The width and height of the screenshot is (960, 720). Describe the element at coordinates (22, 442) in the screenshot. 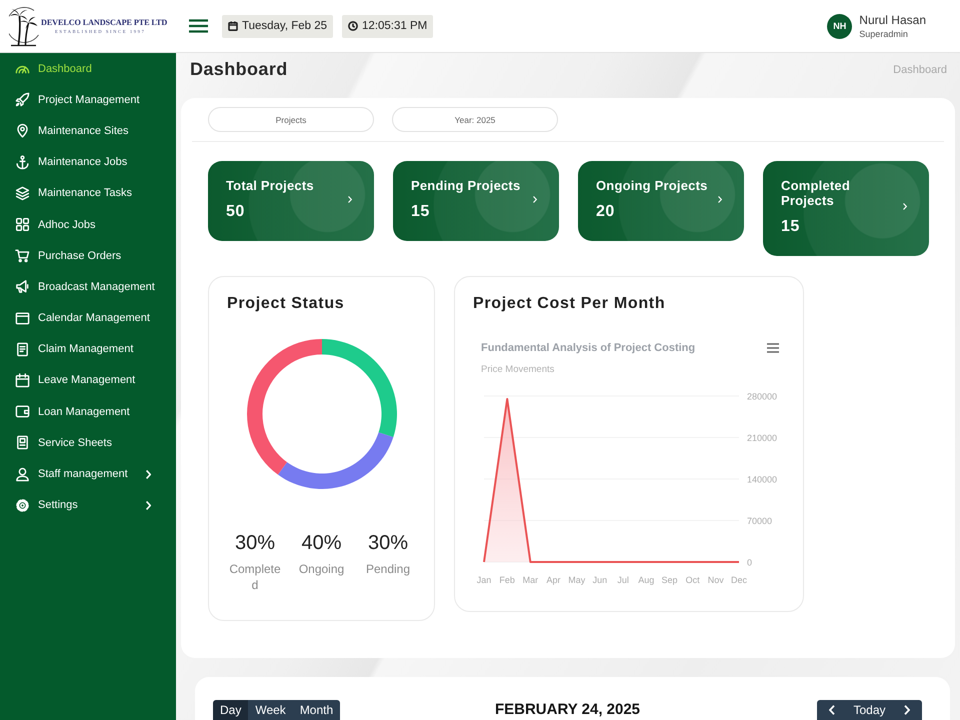

I see `sheet-icon` at that location.